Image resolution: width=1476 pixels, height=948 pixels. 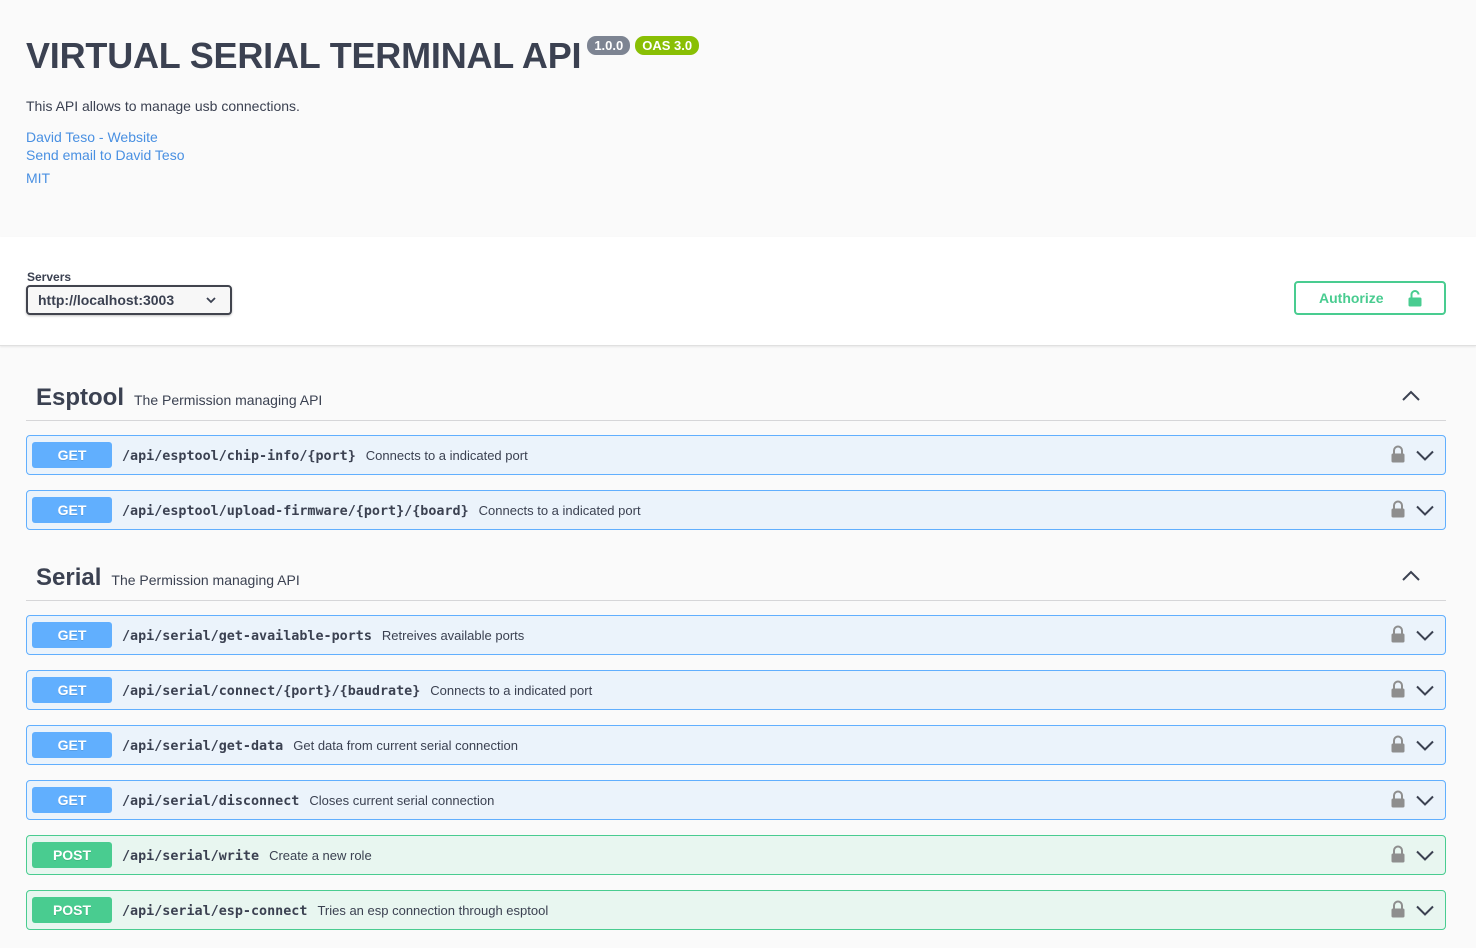 I want to click on path-text: /api/serial/write, so click(x=191, y=856).